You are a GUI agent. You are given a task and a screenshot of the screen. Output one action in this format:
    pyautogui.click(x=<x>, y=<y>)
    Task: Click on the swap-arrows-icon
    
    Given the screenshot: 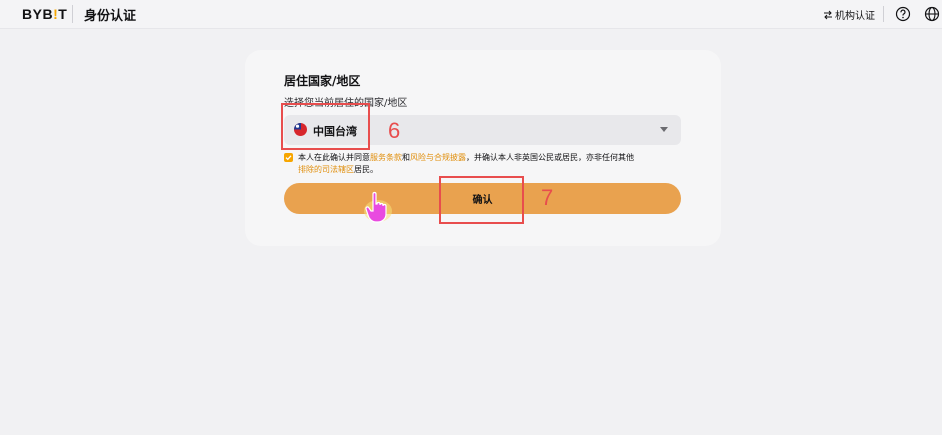 What is the action you would take?
    pyautogui.click(x=828, y=14)
    